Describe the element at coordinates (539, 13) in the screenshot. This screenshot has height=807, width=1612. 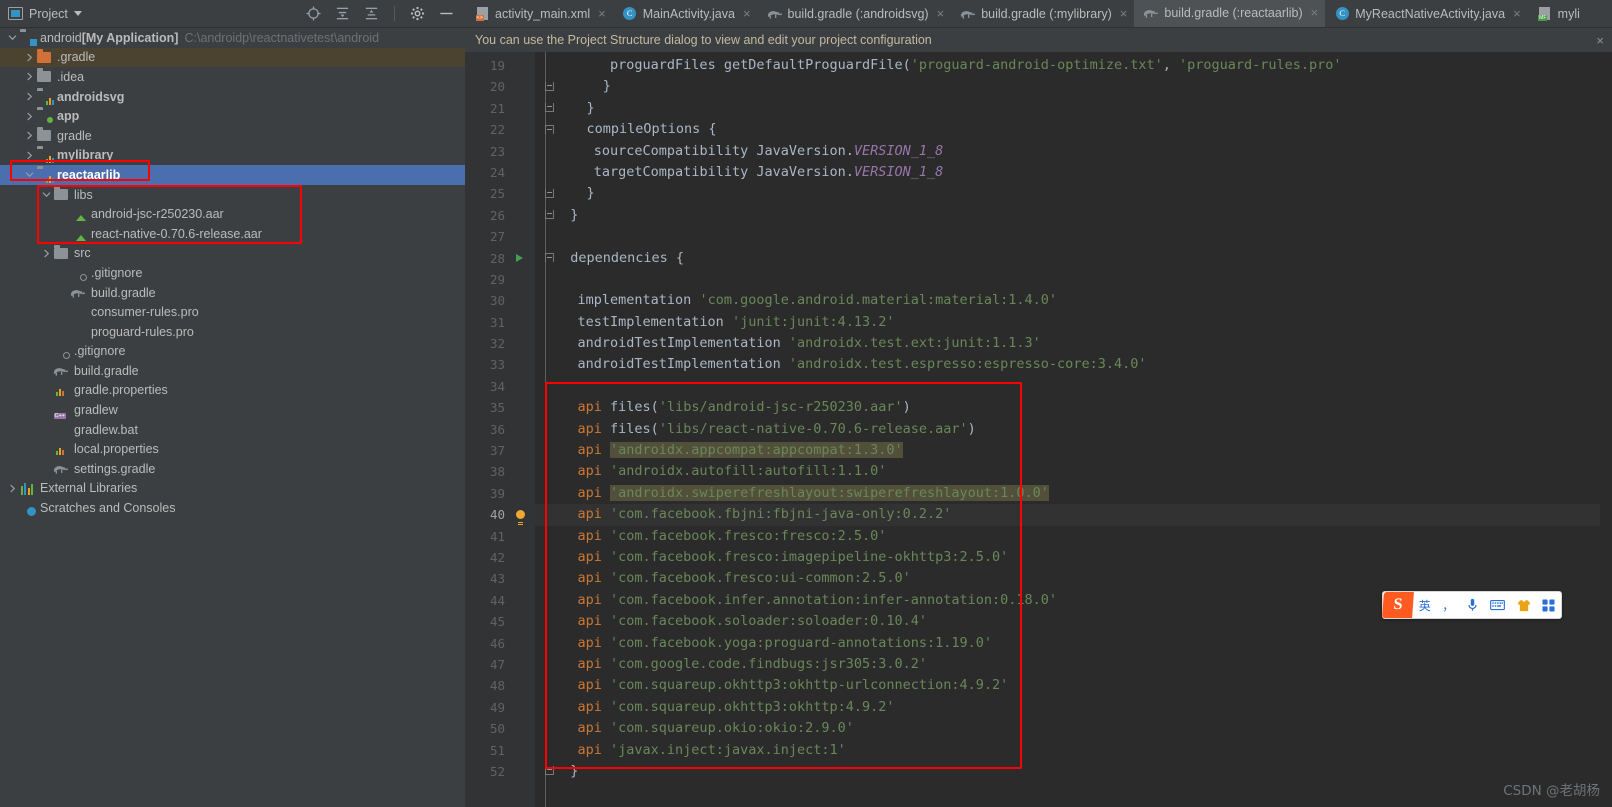
I see `editor-tab-activity-main-xml: activity_main.xml ×` at that location.